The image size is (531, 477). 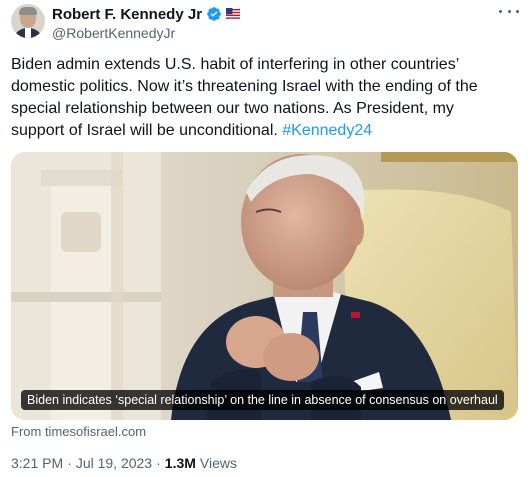 I want to click on author-handle: @RobertKennedyJr, so click(x=113, y=33).